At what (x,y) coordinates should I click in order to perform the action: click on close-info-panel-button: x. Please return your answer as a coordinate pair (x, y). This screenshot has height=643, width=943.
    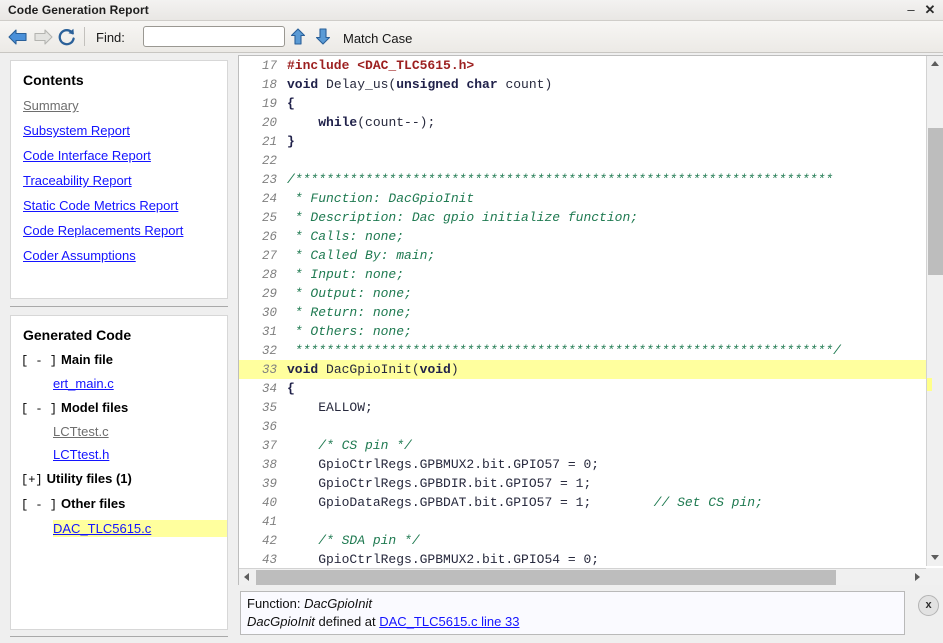
    Looking at the image, I should click on (928, 605).